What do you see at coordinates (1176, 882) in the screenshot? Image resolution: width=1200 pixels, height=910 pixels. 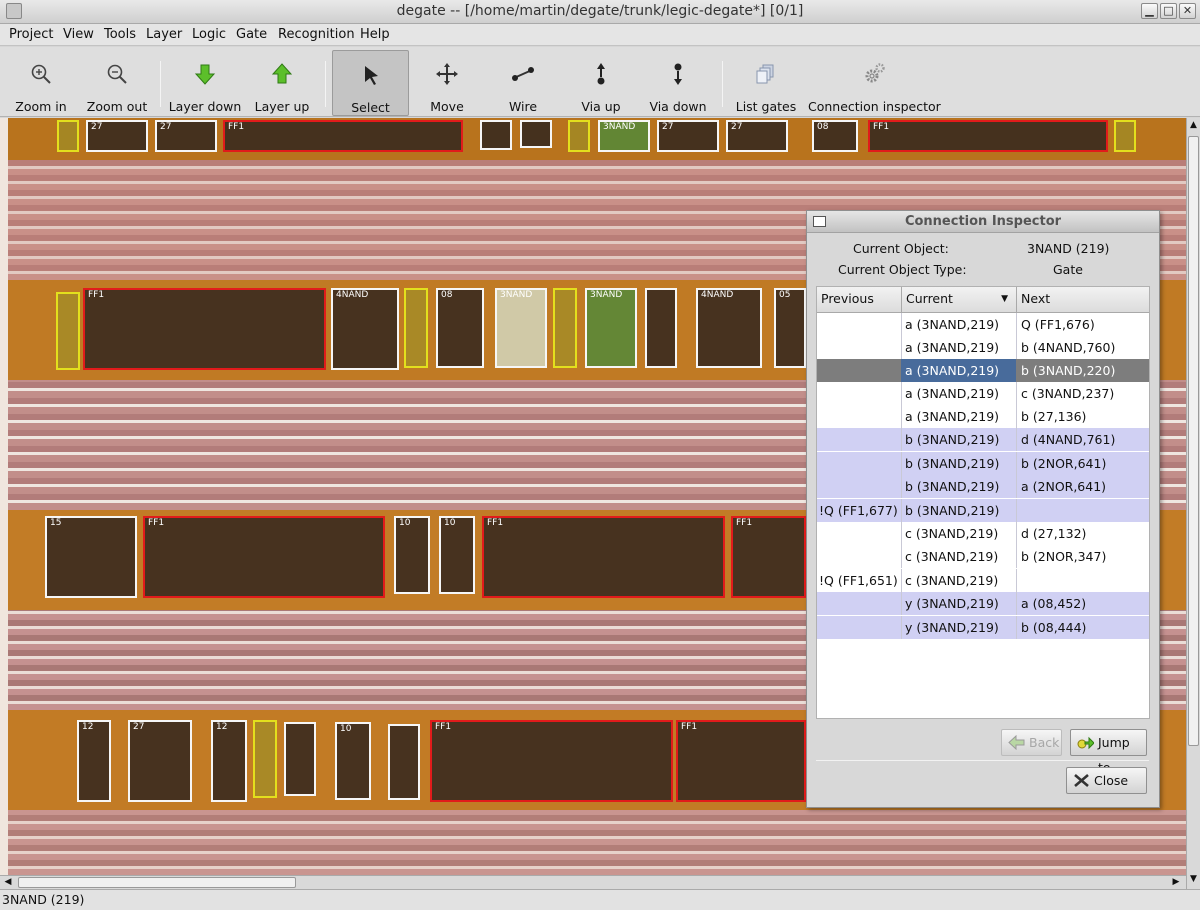 I see `scroll-right-icon: ▶` at bounding box center [1176, 882].